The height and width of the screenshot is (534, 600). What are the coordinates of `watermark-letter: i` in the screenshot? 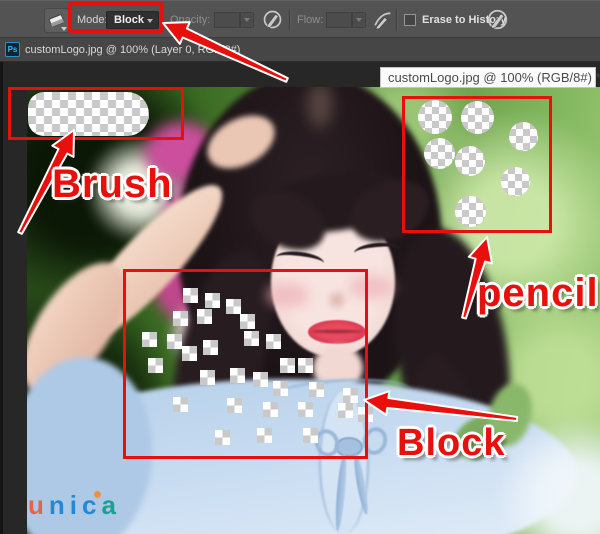 It's located at (76, 505).